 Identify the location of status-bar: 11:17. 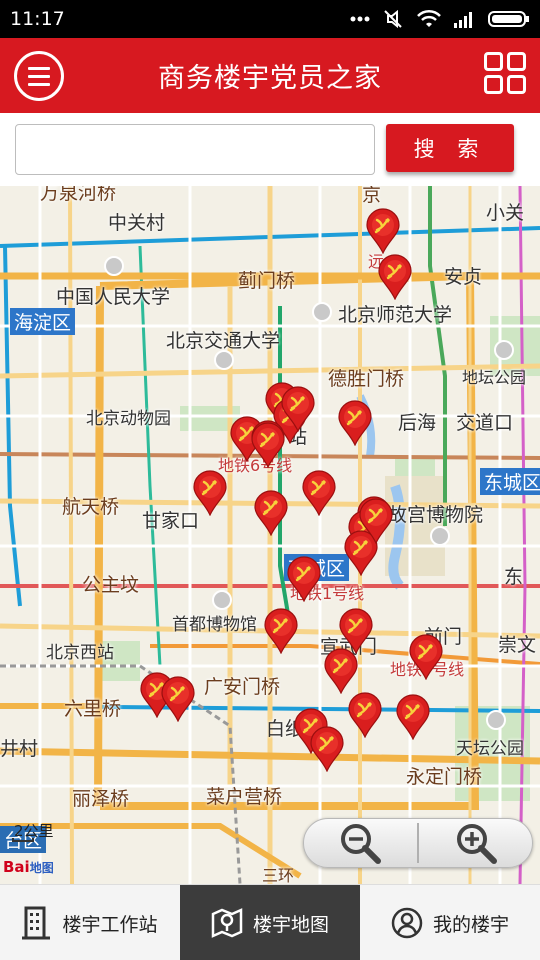
(270, 19).